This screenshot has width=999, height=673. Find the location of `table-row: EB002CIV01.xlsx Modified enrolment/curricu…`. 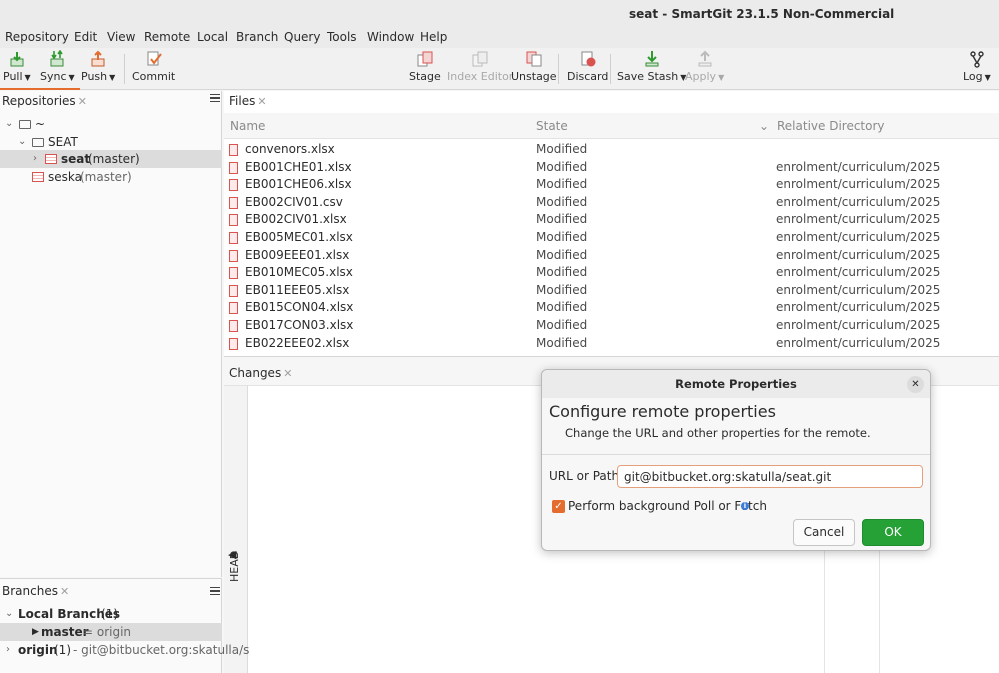

table-row: EB002CIV01.xlsx Modified enrolment/curricu… is located at coordinates (611, 220).